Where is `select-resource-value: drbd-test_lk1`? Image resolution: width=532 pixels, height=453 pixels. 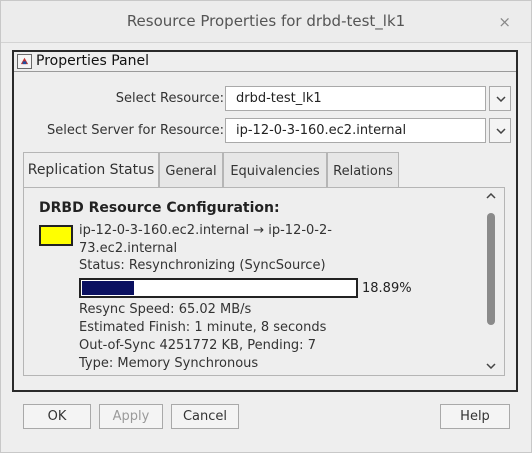 select-resource-value: drbd-test_lk1 is located at coordinates (279, 98).